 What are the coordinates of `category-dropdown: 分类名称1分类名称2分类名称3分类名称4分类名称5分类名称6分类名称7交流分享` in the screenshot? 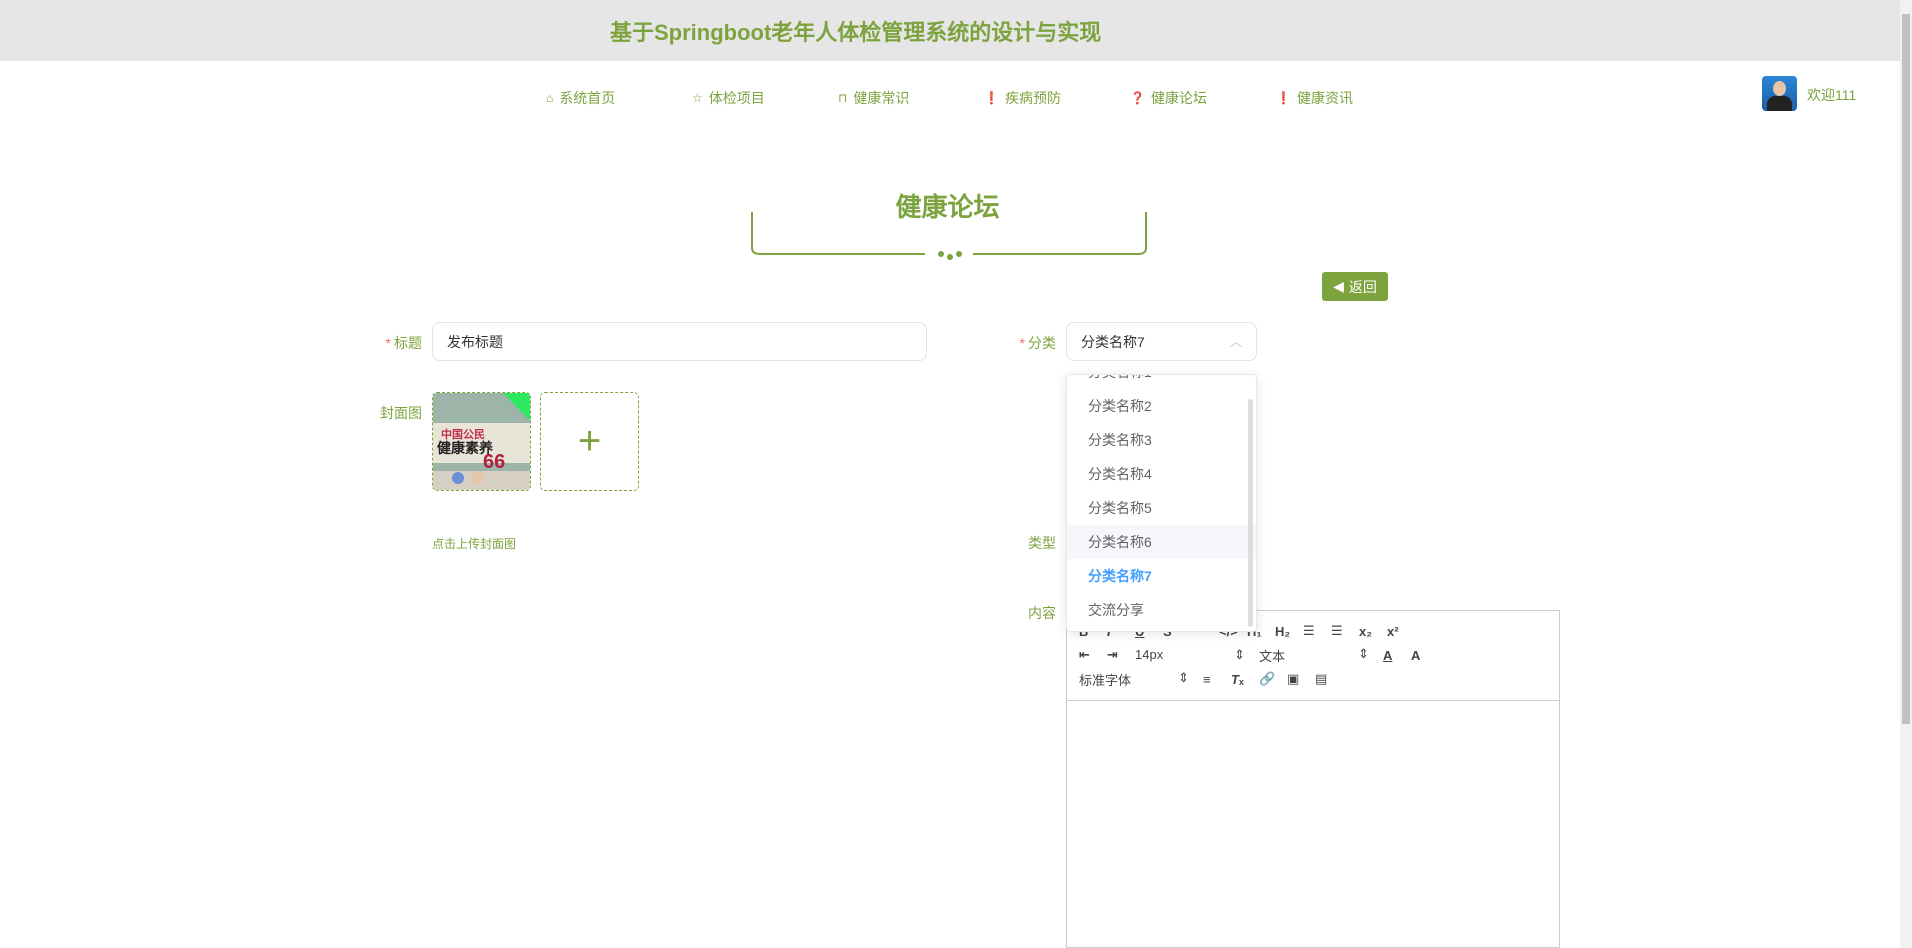 It's located at (1161, 503).